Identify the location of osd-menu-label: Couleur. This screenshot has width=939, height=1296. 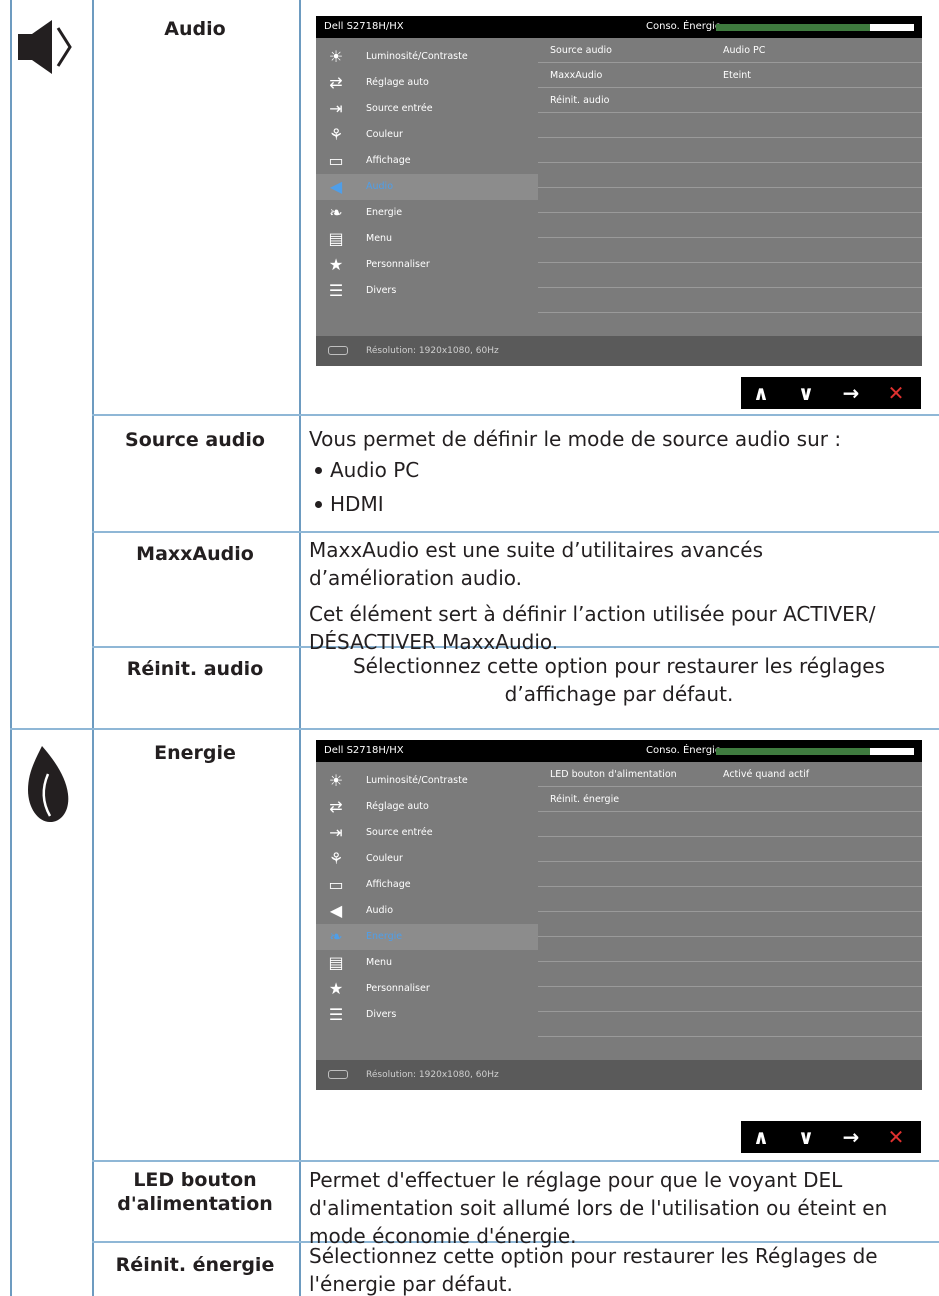
(384, 134).